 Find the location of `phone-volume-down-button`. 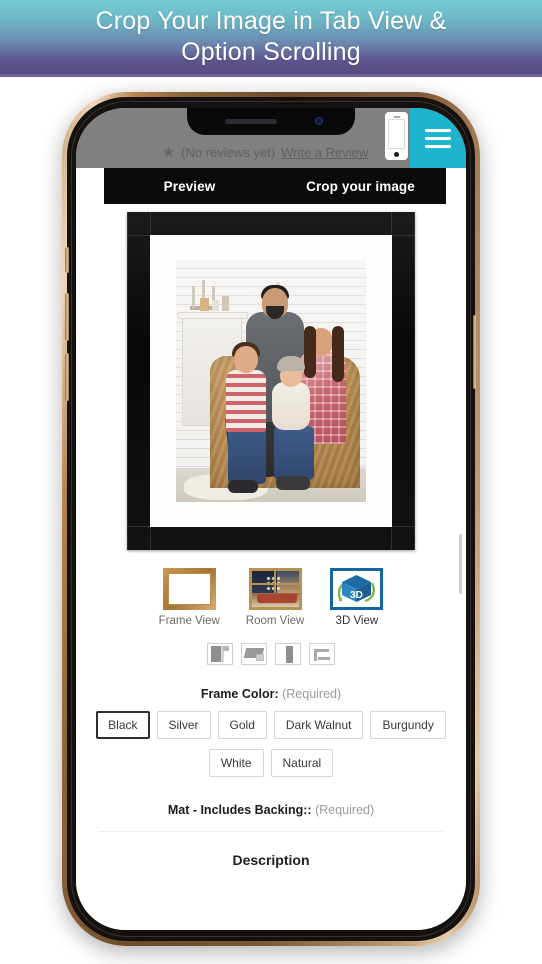

phone-volume-down-button is located at coordinates (67, 377).